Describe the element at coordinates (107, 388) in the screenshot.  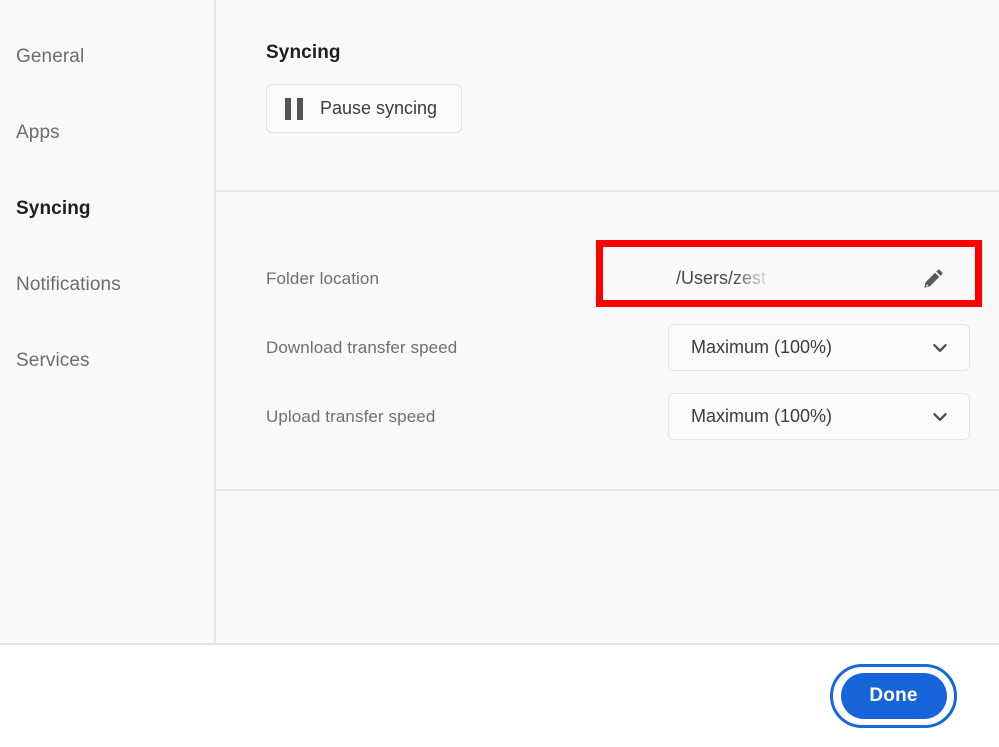
I see `sidebar-item-services: Services` at that location.